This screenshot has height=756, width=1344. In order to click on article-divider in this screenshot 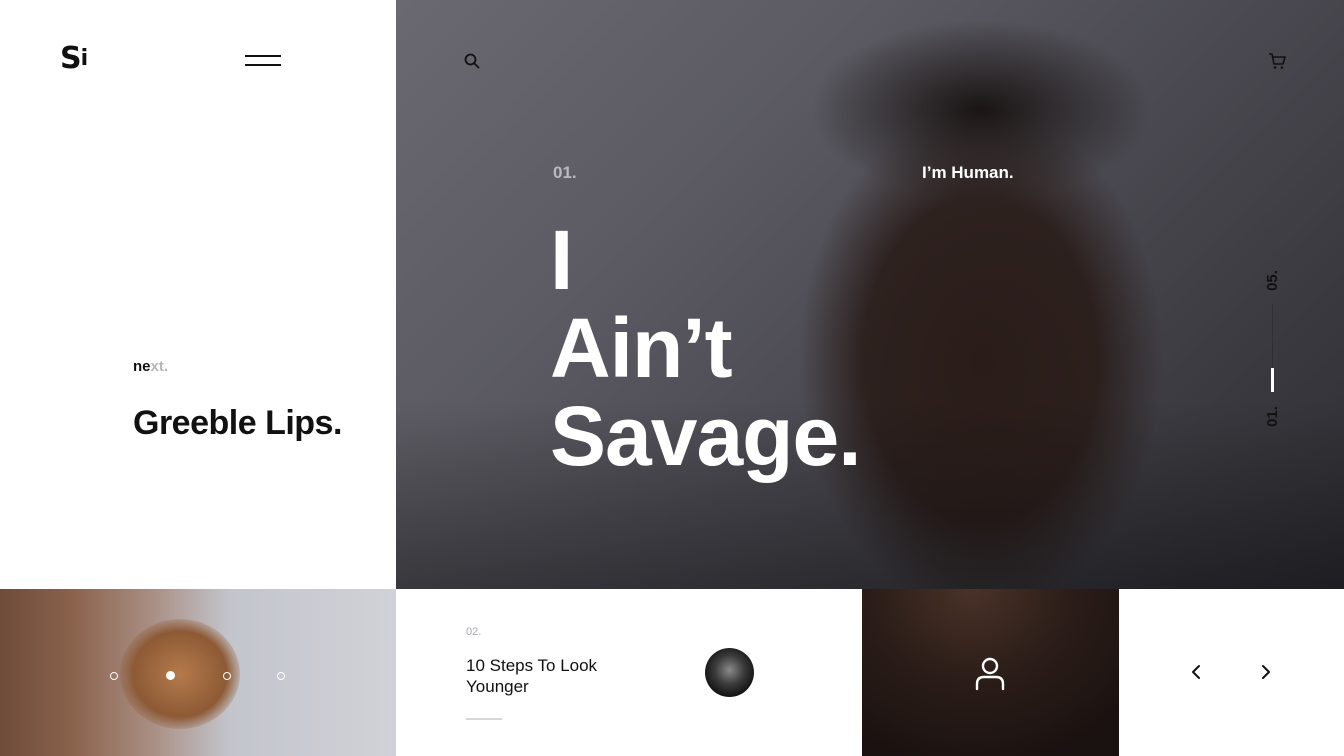, I will do `click(484, 719)`.